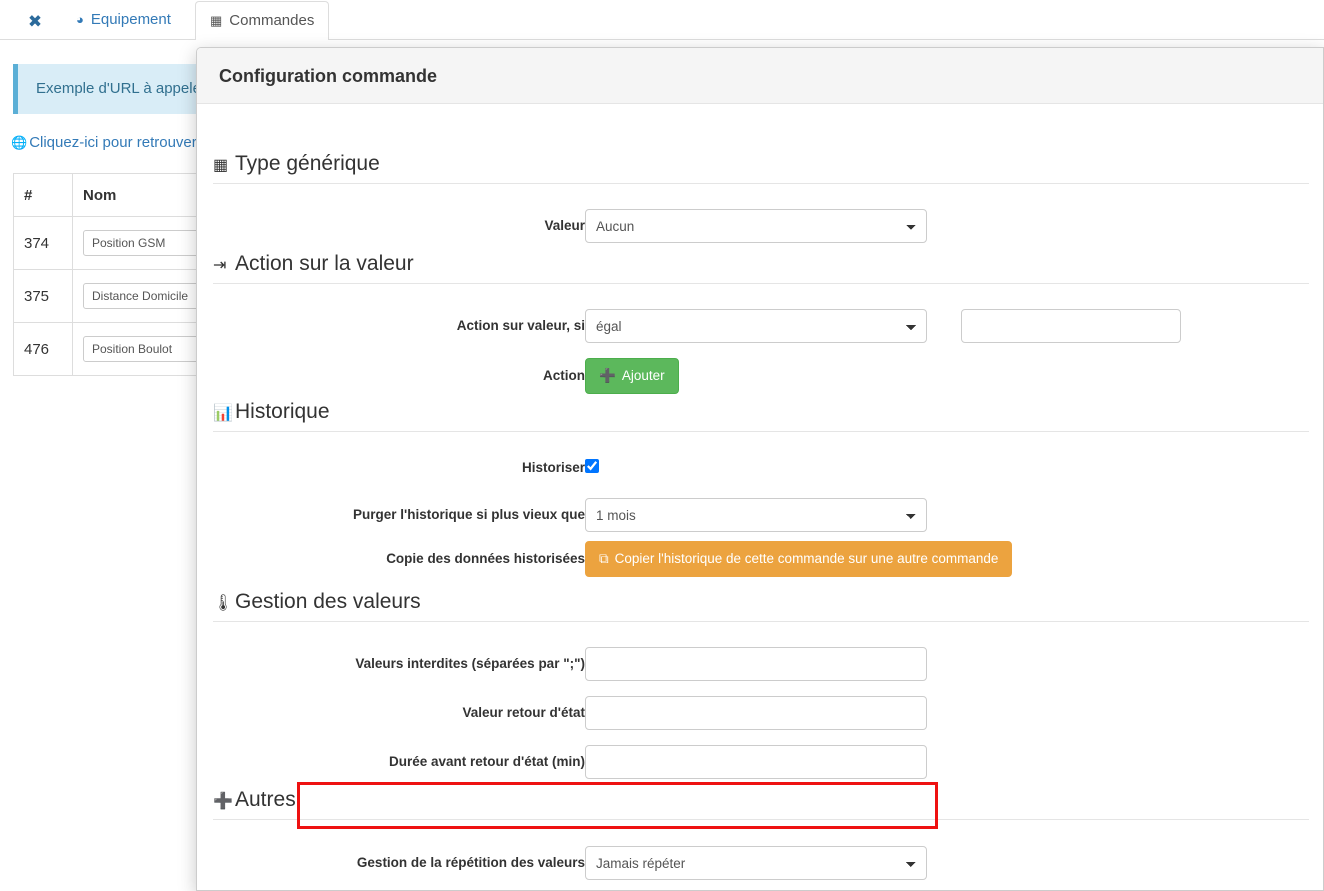 This screenshot has height=891, width=1324. What do you see at coordinates (643, 375) in the screenshot?
I see `add-action-button-label: Ajouter` at bounding box center [643, 375].